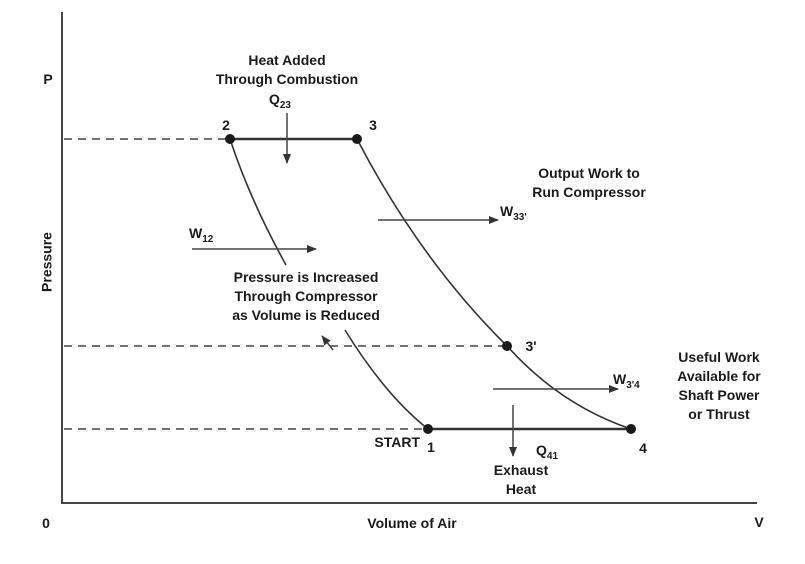  What do you see at coordinates (719, 414) in the screenshot?
I see `useful-work-line-4: or Thrust` at bounding box center [719, 414].